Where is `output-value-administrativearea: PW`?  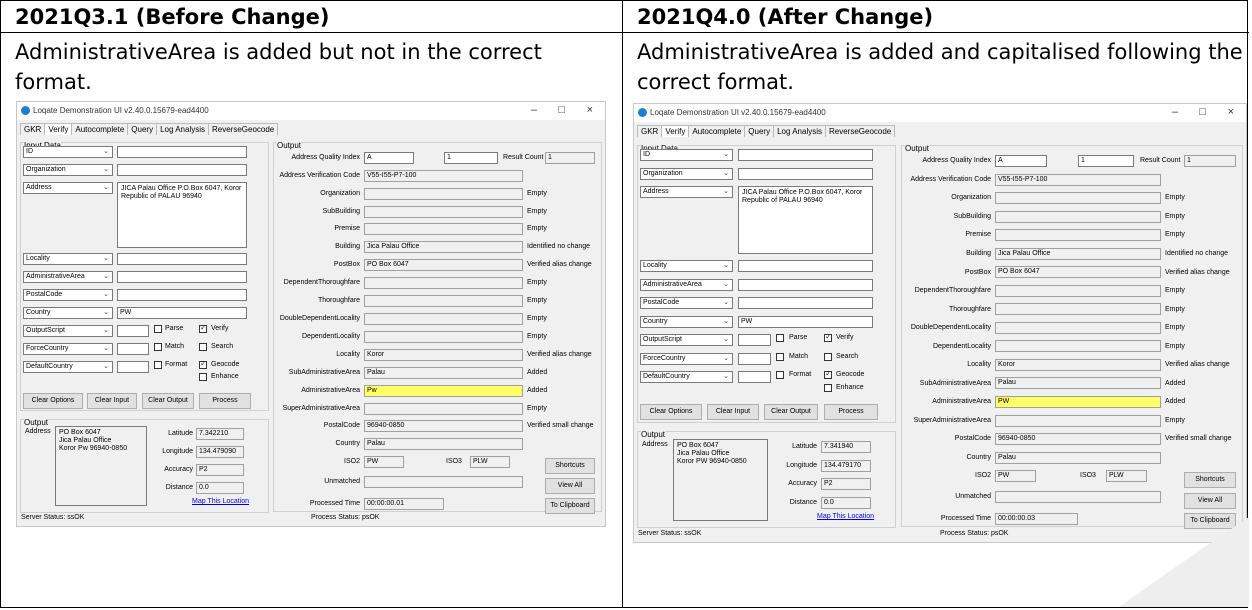 output-value-administrativearea: PW is located at coordinates (1078, 402).